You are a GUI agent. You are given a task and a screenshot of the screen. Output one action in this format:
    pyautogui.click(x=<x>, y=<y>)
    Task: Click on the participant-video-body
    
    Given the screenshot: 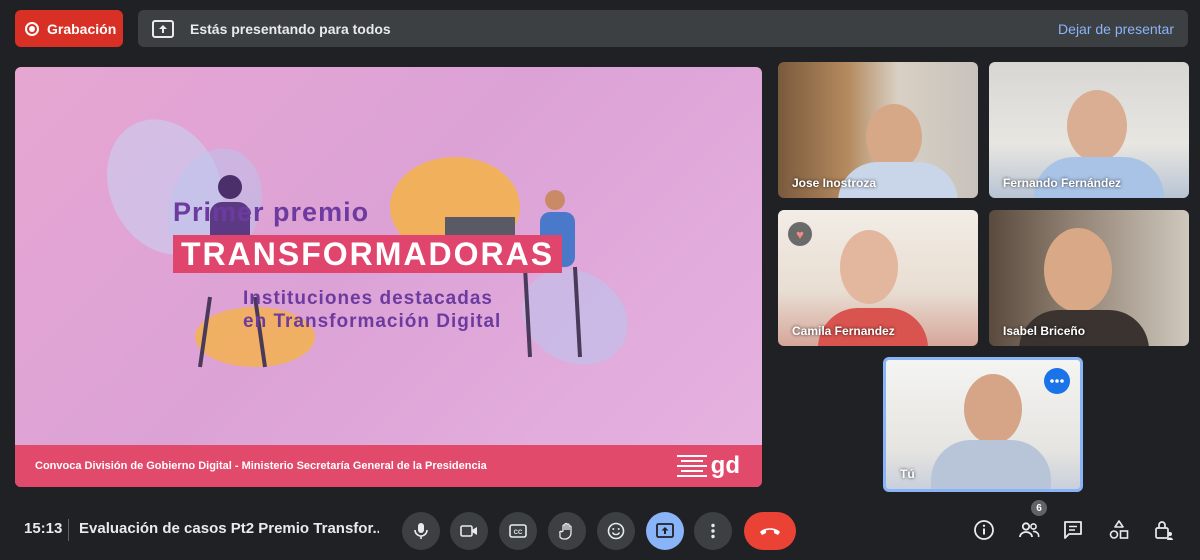 What is the action you would take?
    pyautogui.click(x=991, y=464)
    